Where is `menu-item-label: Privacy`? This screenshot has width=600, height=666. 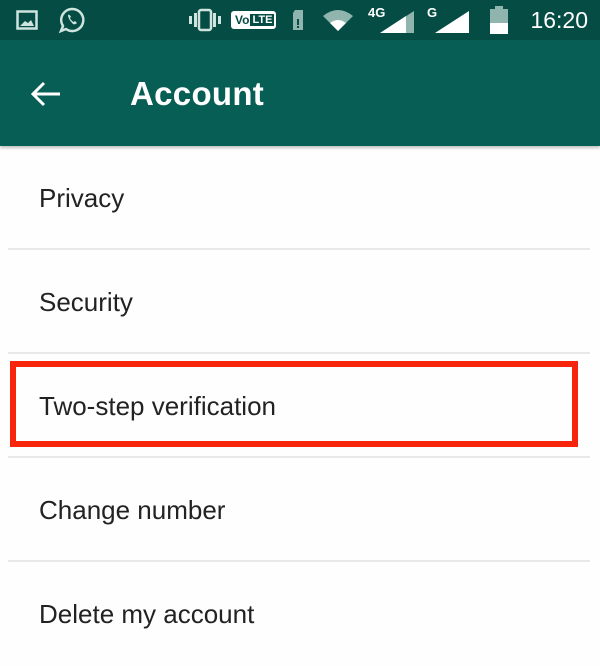
menu-item-label: Privacy is located at coordinates (82, 198).